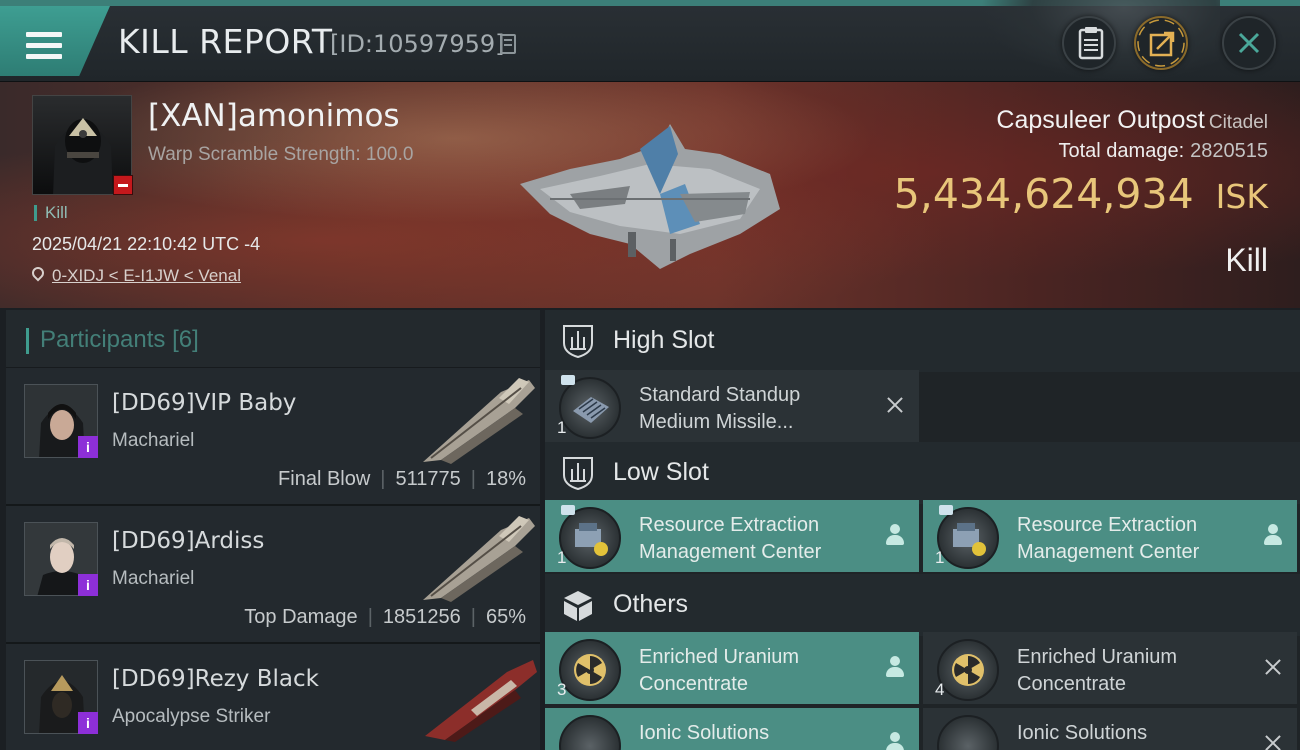 The width and height of the screenshot is (1300, 750). I want to click on participant-role: Final Blow, so click(324, 479).